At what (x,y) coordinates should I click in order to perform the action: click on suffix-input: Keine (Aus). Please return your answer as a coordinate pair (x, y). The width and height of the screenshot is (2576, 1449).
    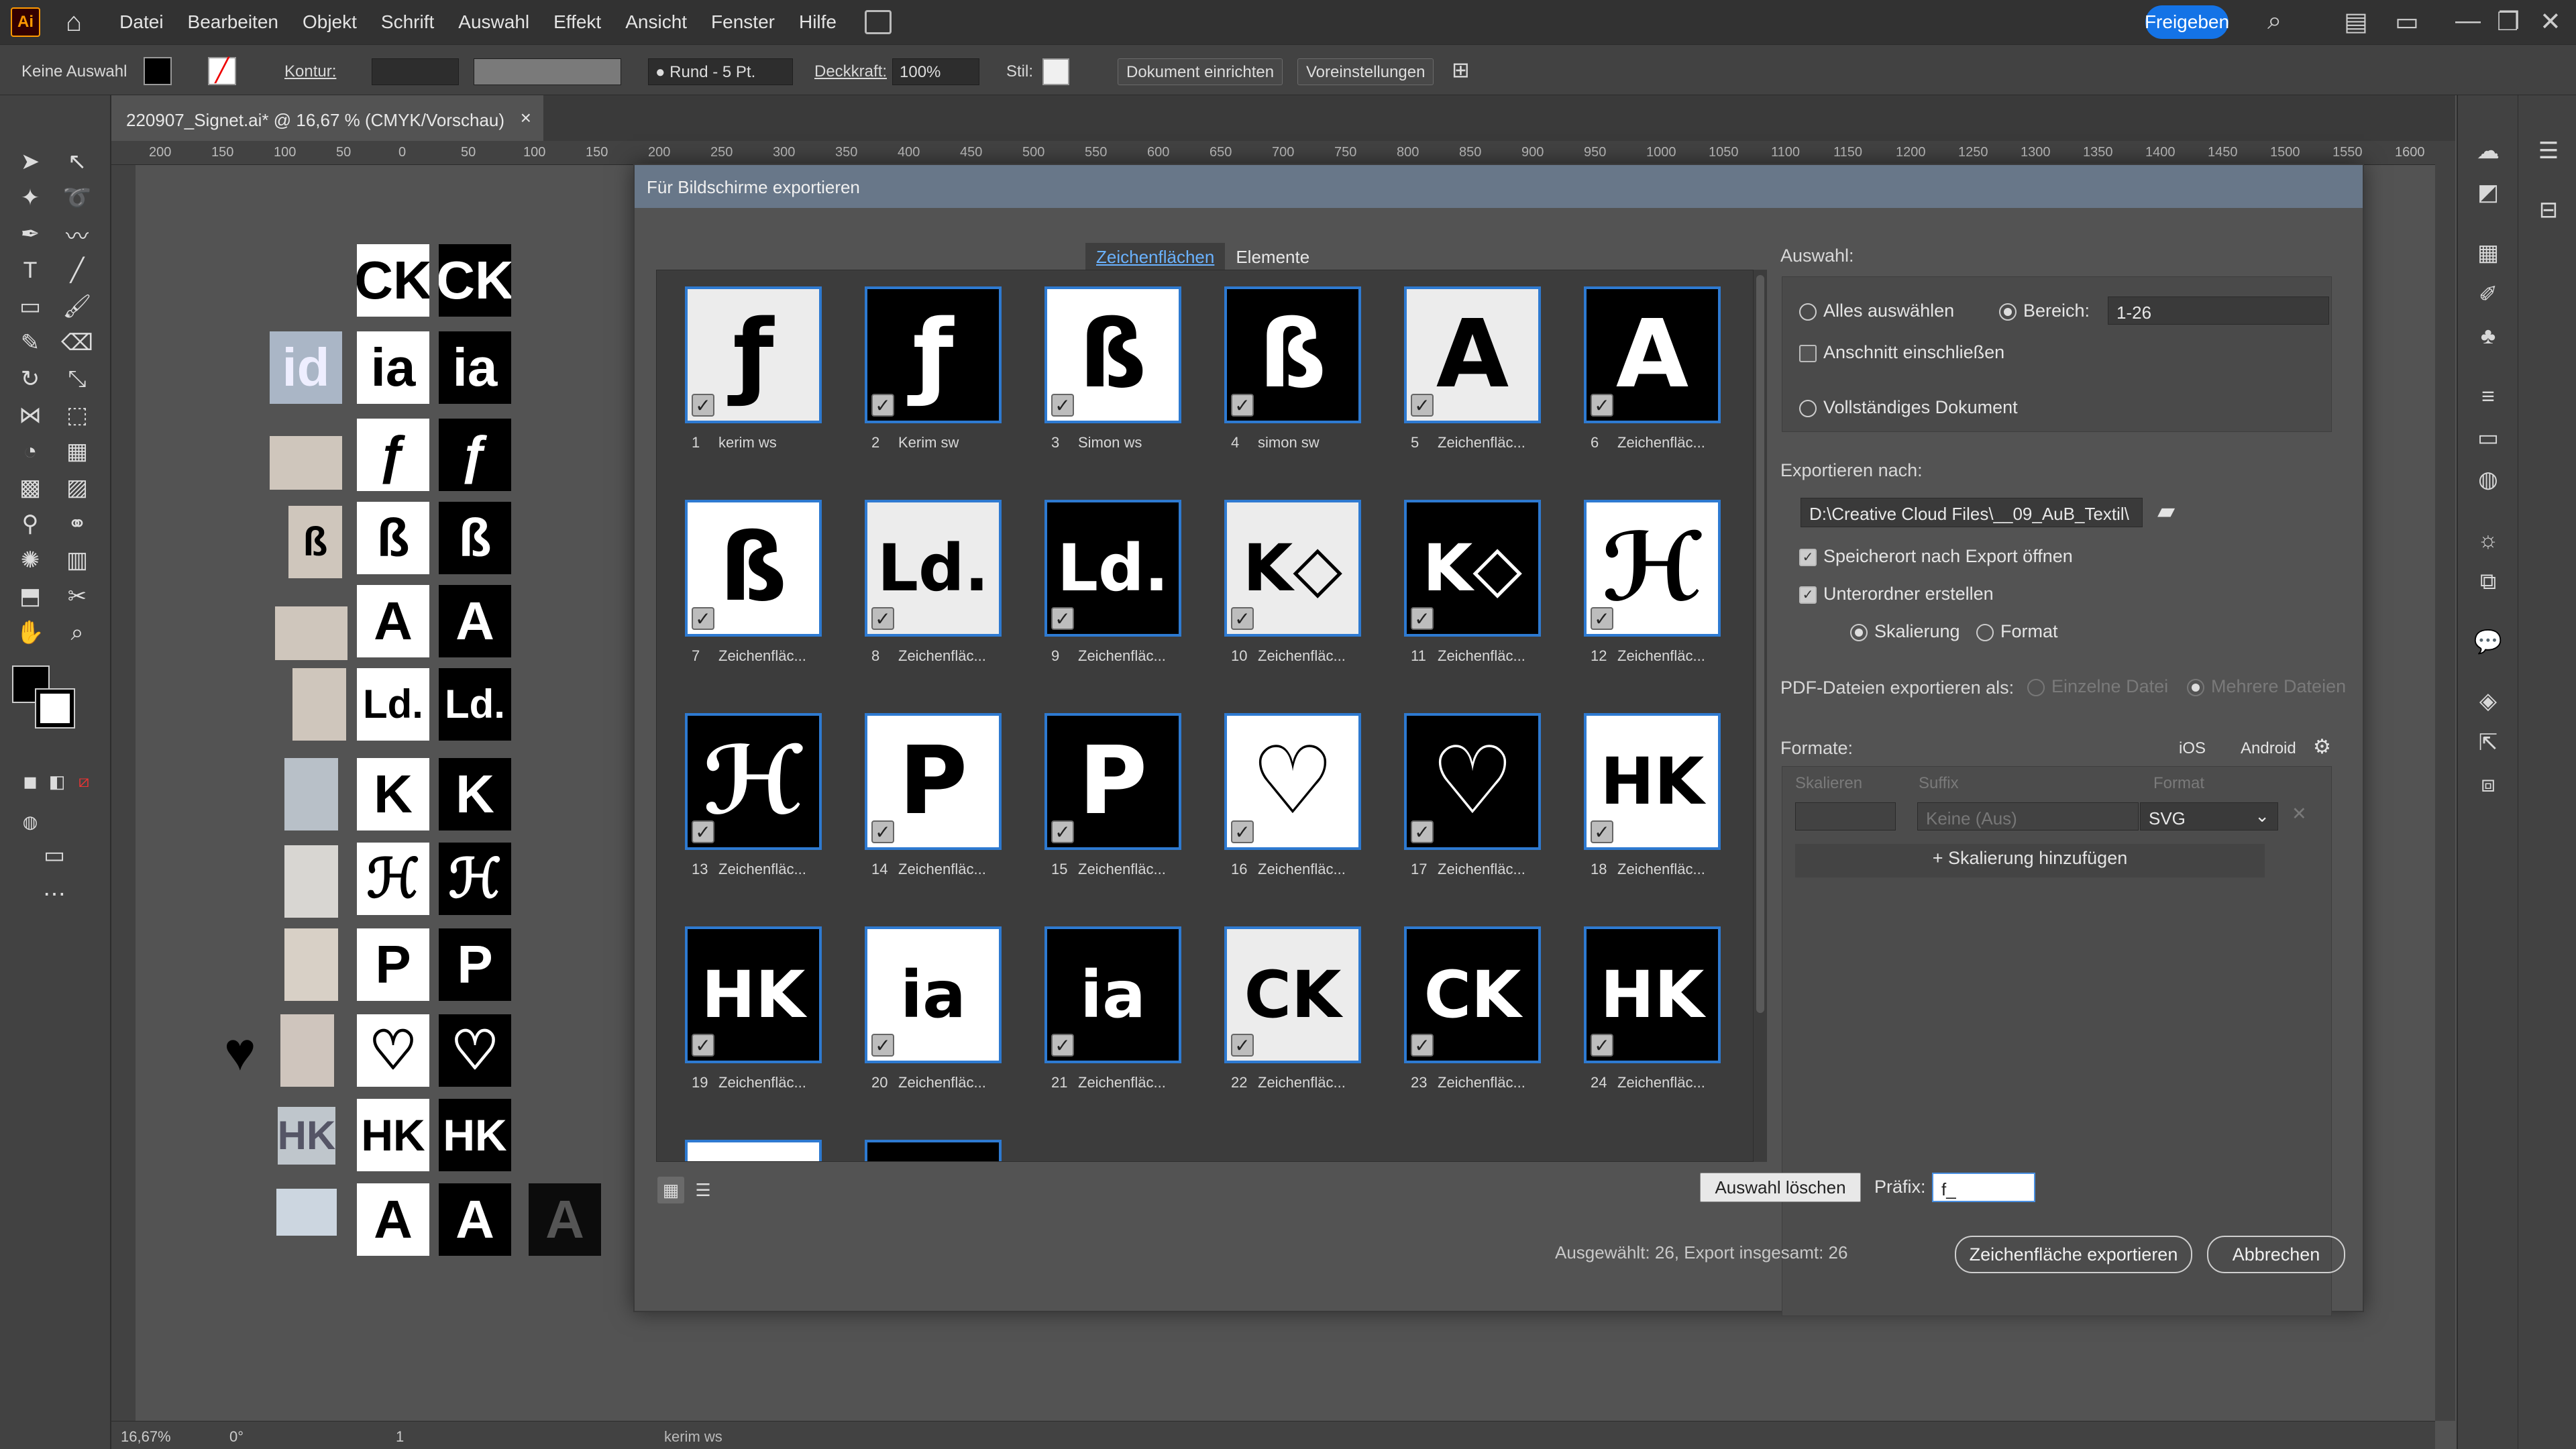
    Looking at the image, I should click on (2028, 816).